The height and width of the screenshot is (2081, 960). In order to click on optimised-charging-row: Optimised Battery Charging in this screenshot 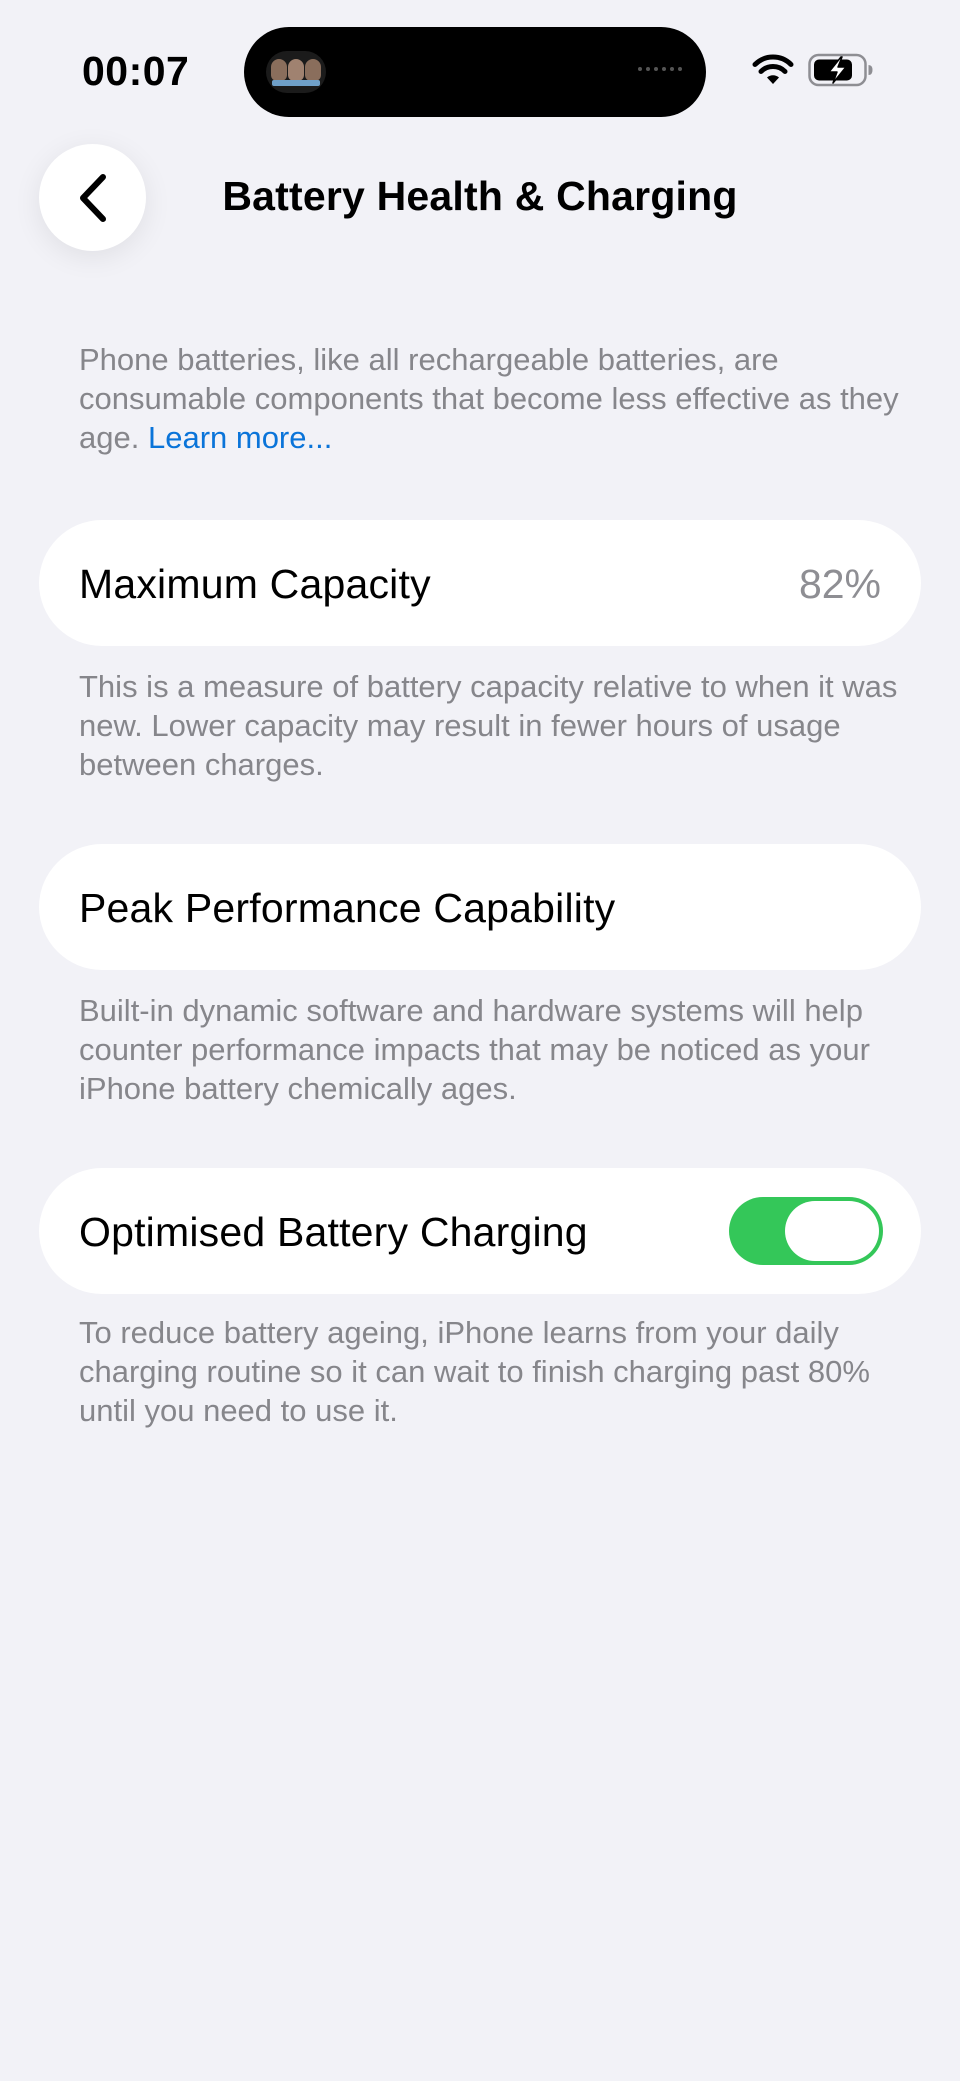, I will do `click(480, 1231)`.